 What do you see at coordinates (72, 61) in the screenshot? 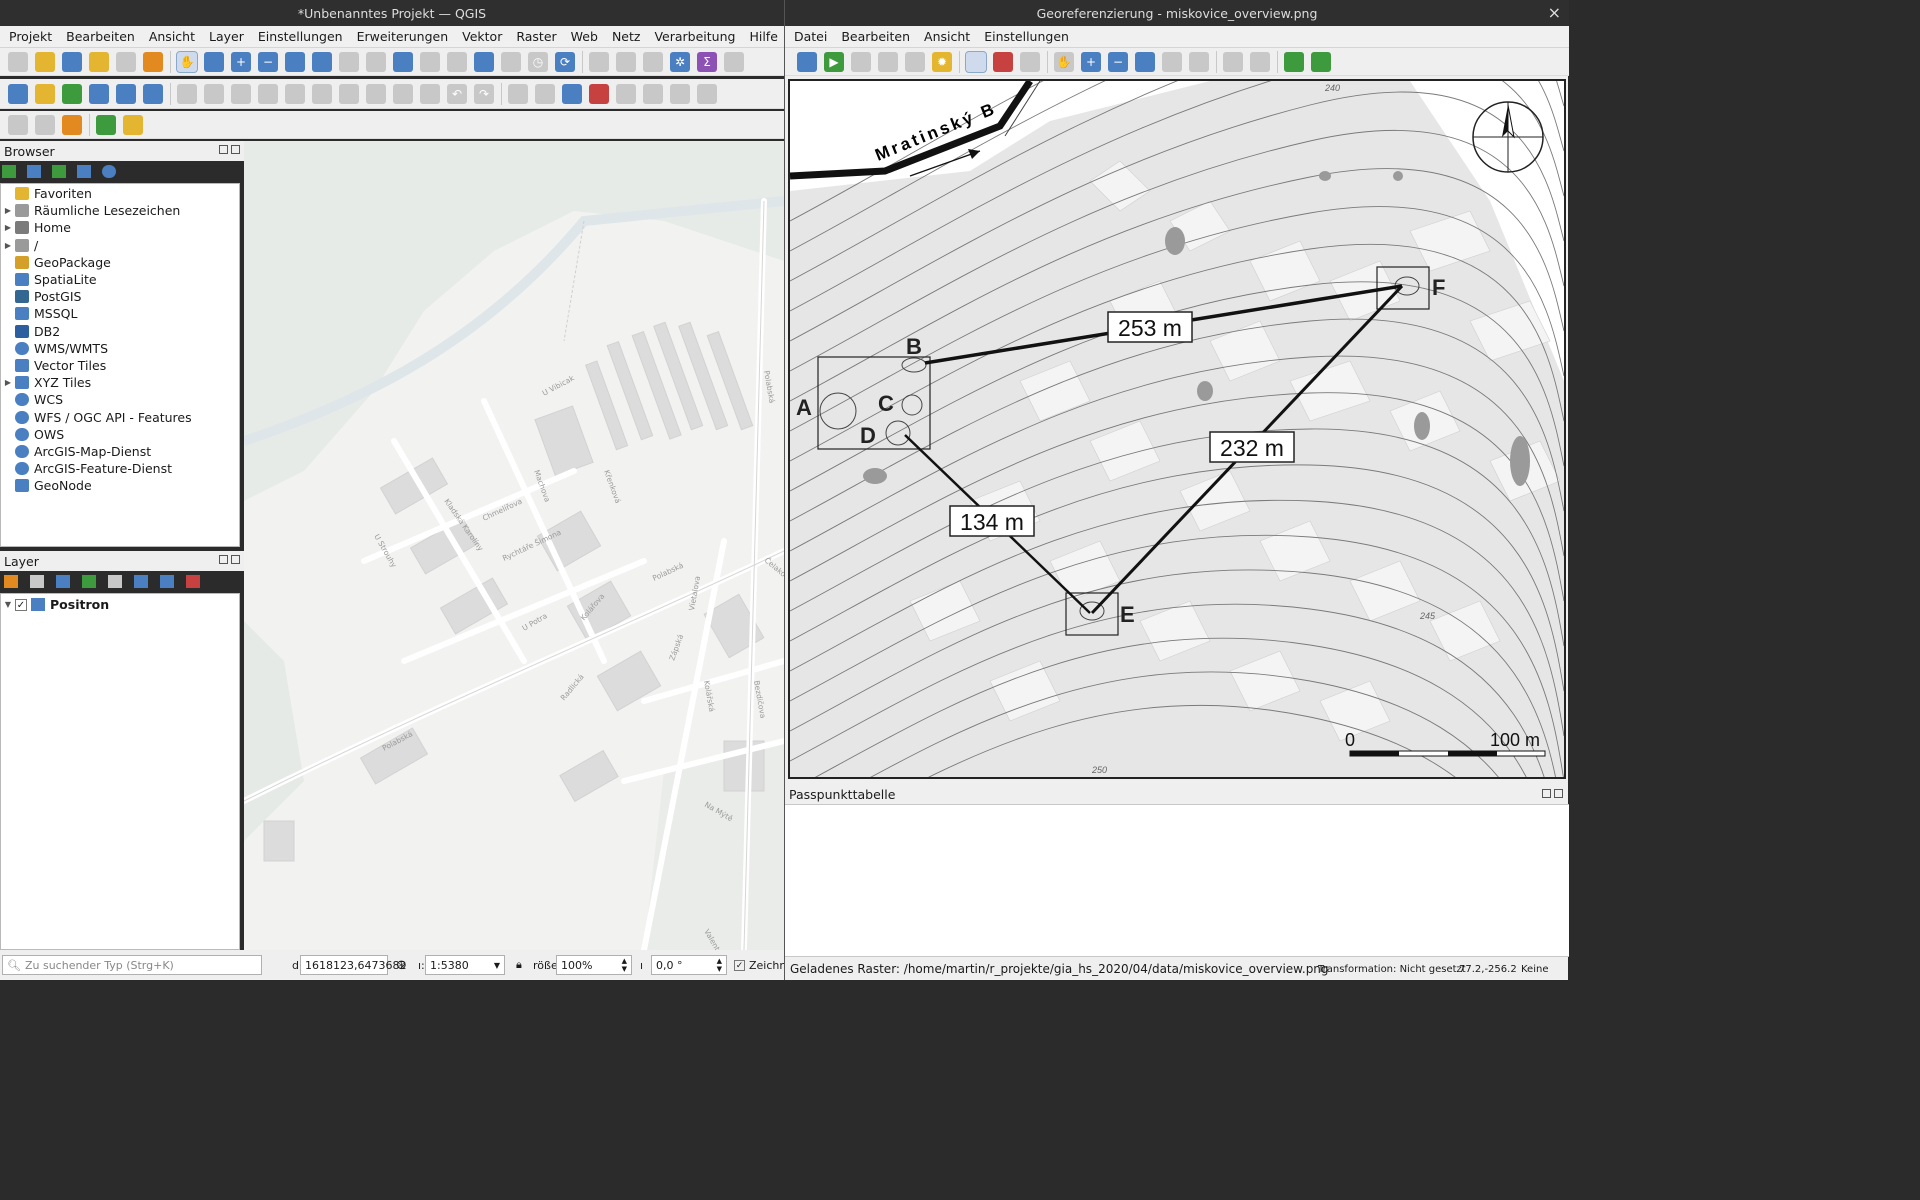
I see `save-project-icon` at bounding box center [72, 61].